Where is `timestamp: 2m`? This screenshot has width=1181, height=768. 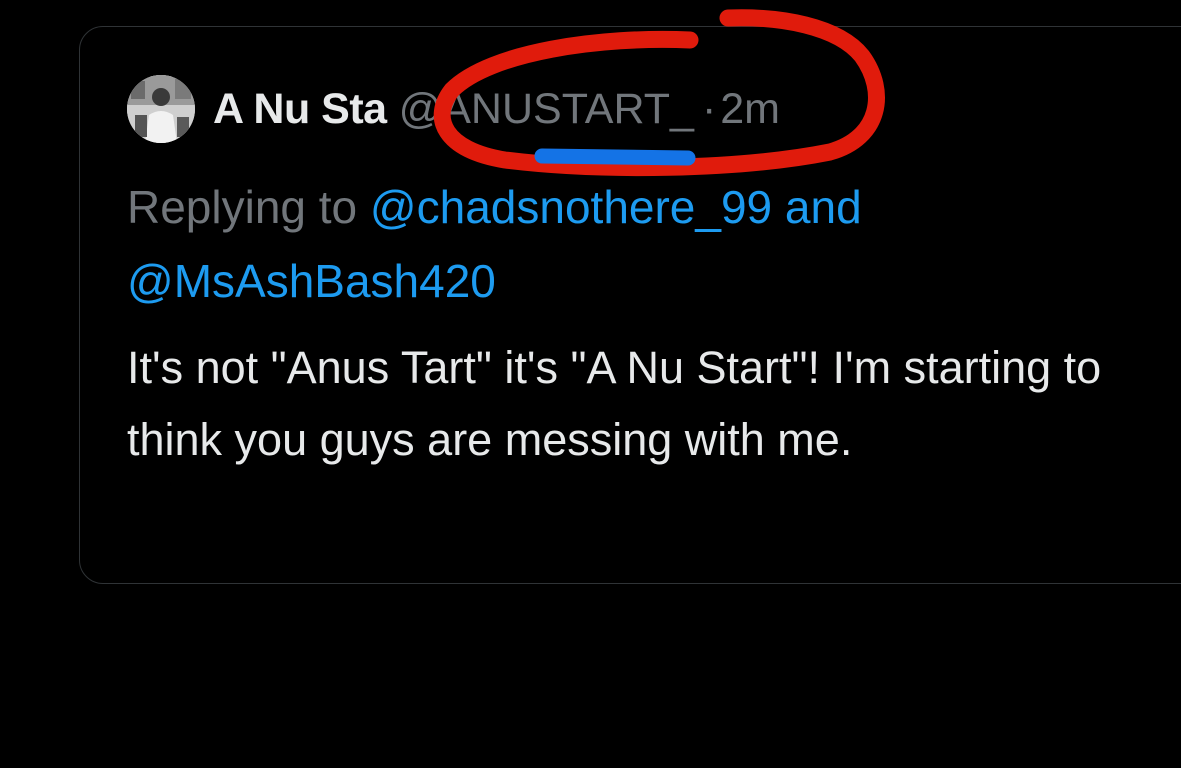
timestamp: 2m is located at coordinates (750, 109).